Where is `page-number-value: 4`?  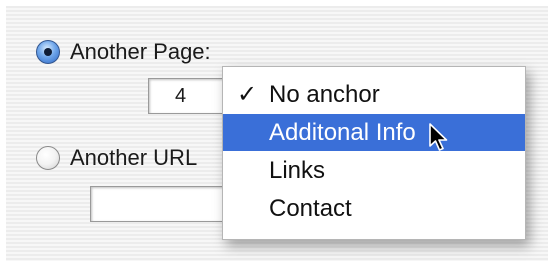
page-number-value: 4 is located at coordinates (181, 96).